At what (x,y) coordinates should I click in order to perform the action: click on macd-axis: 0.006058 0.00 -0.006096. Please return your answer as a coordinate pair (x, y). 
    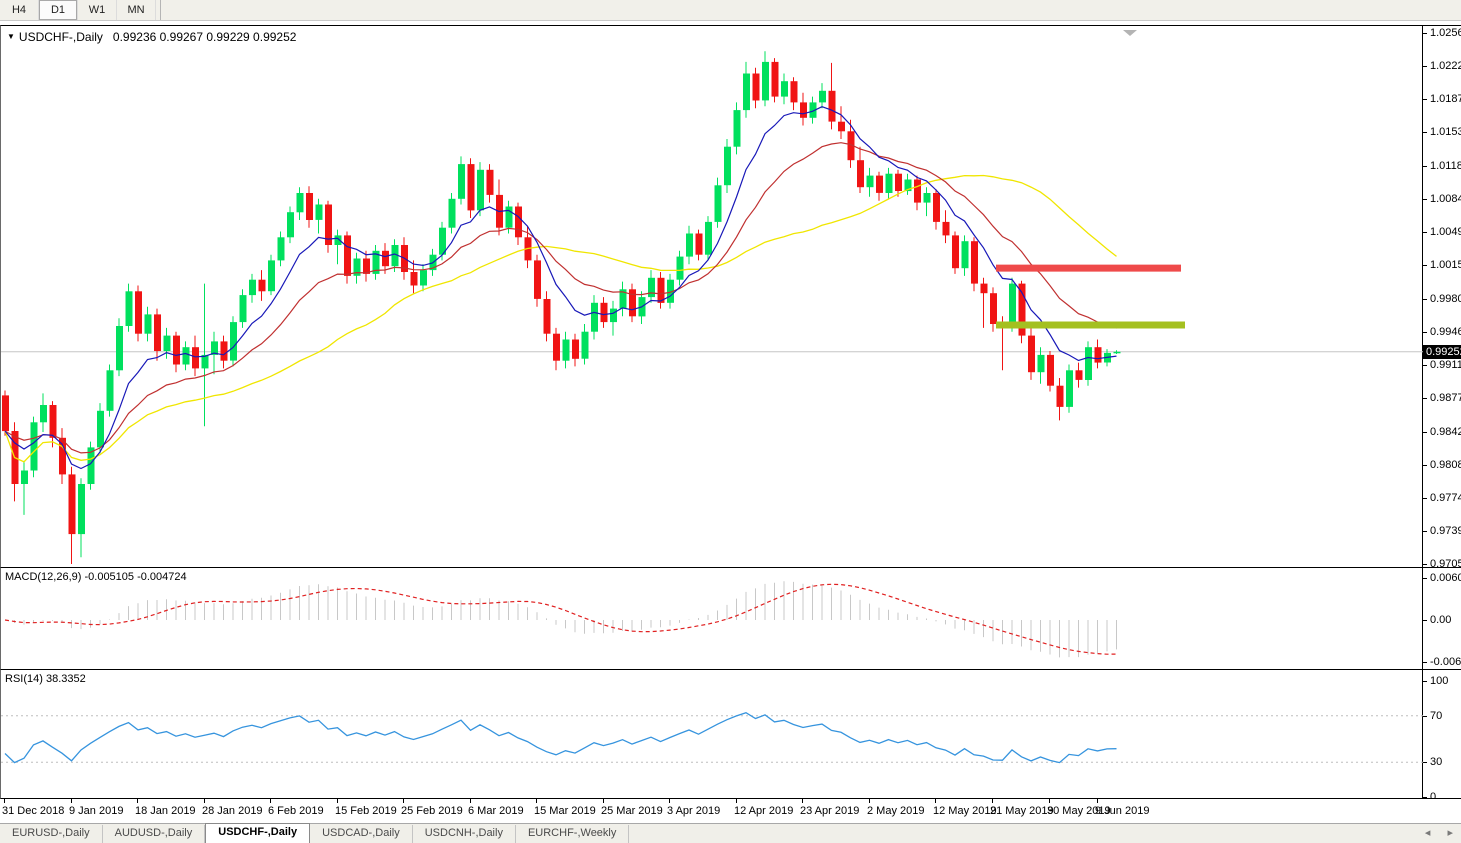
    Looking at the image, I should click on (1442, 618).